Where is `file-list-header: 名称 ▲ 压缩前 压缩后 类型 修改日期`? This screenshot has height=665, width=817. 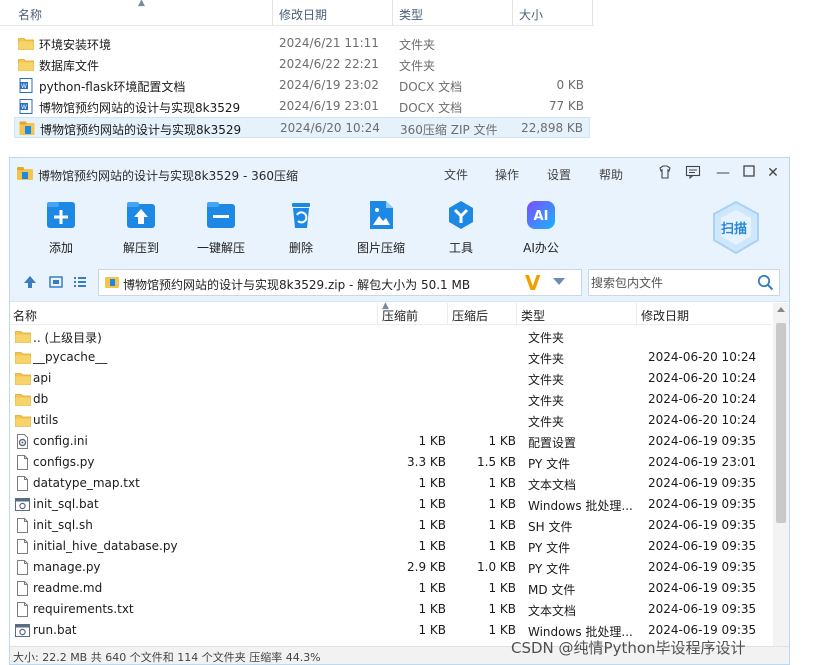 file-list-header: 名称 ▲ 压缩前 压缩后 类型 修改日期 is located at coordinates (391, 313).